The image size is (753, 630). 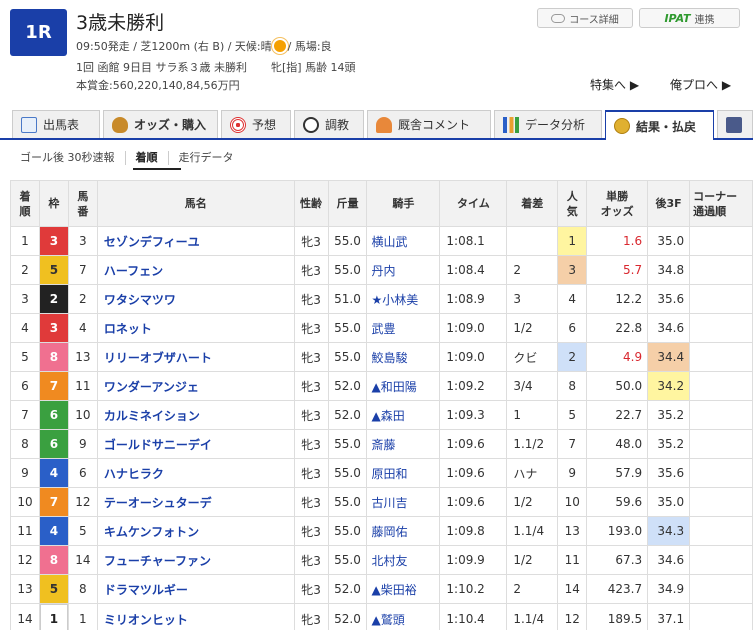 What do you see at coordinates (195, 386) in the screenshot?
I see `horse-name-link: ワンダーアンジェ` at bounding box center [195, 386].